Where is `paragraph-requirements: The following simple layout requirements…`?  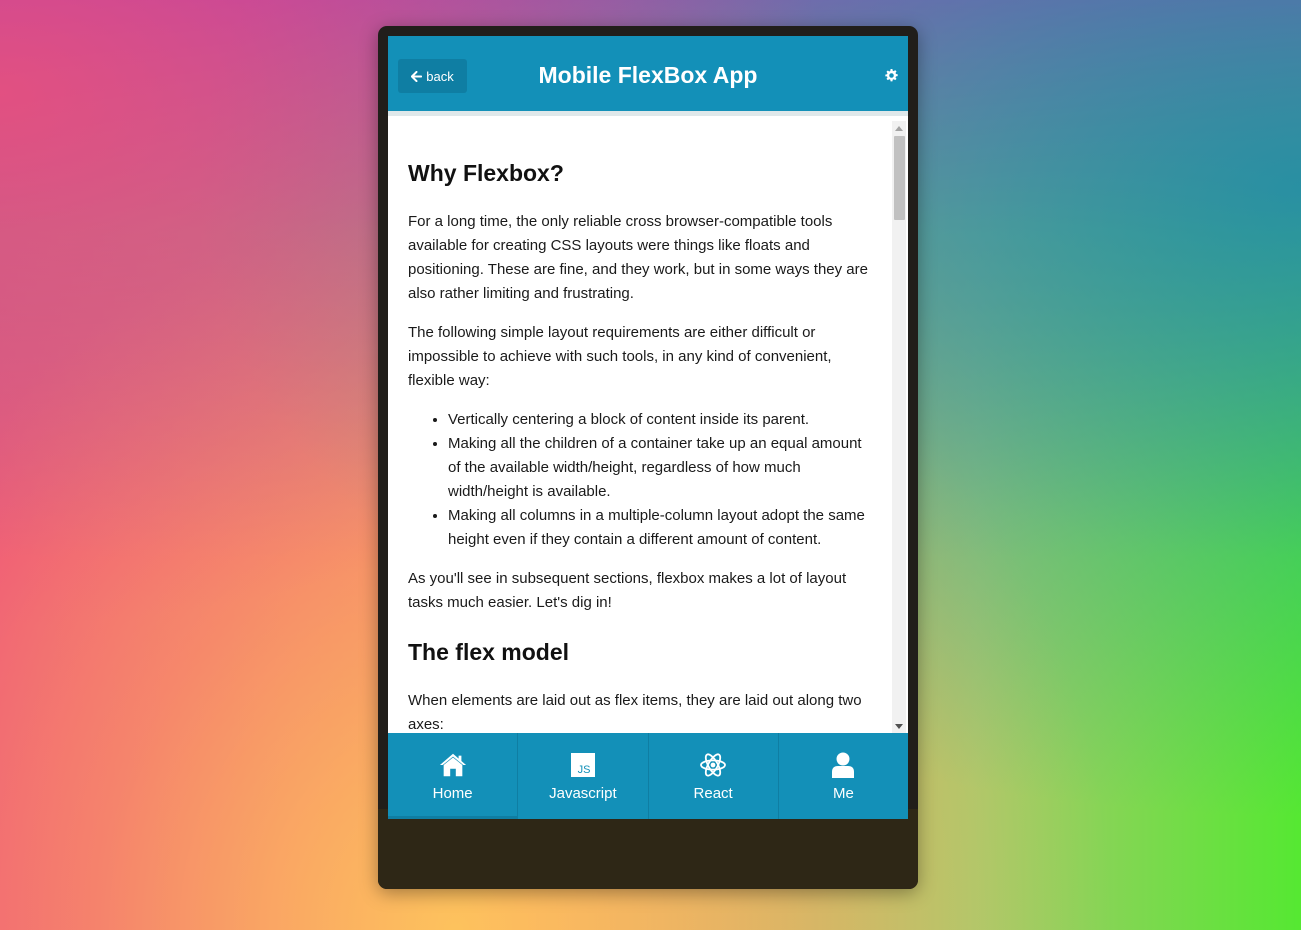 paragraph-requirements: The following simple layout requirements… is located at coordinates (620, 356).